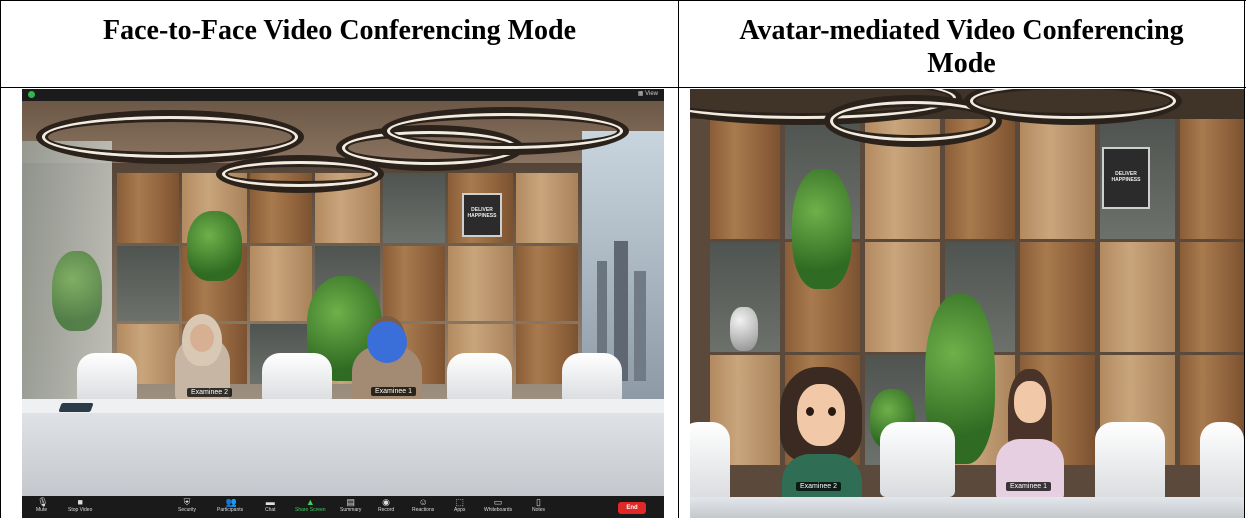 This screenshot has height=518, width=1246. I want to click on apps-label: Apps, so click(460, 510).